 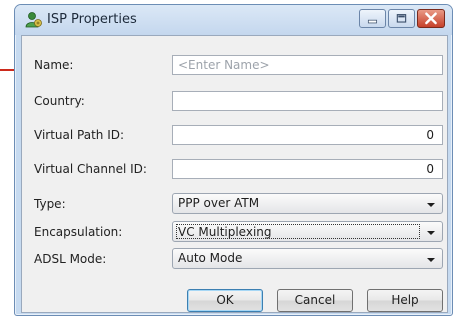 I want to click on adsl-mode-value: Auto Mode, so click(x=210, y=258).